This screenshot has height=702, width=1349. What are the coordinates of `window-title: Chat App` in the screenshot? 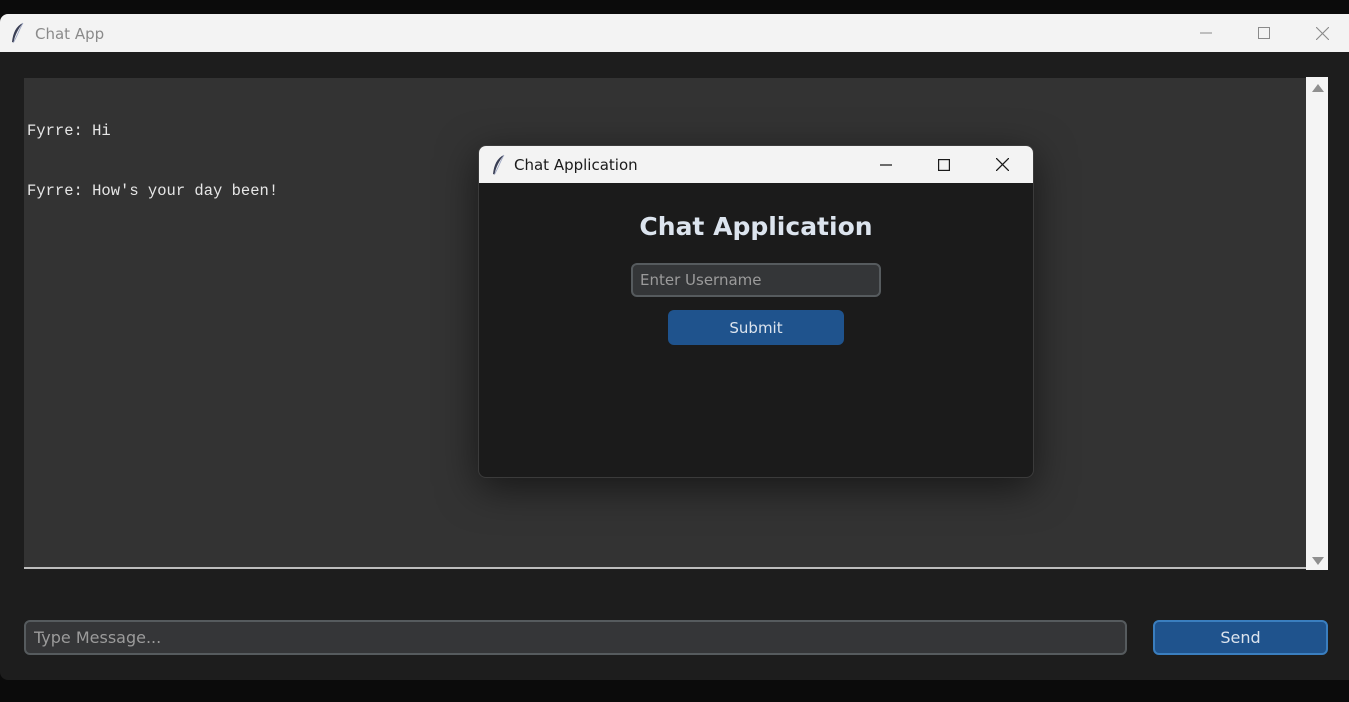 It's located at (70, 34).